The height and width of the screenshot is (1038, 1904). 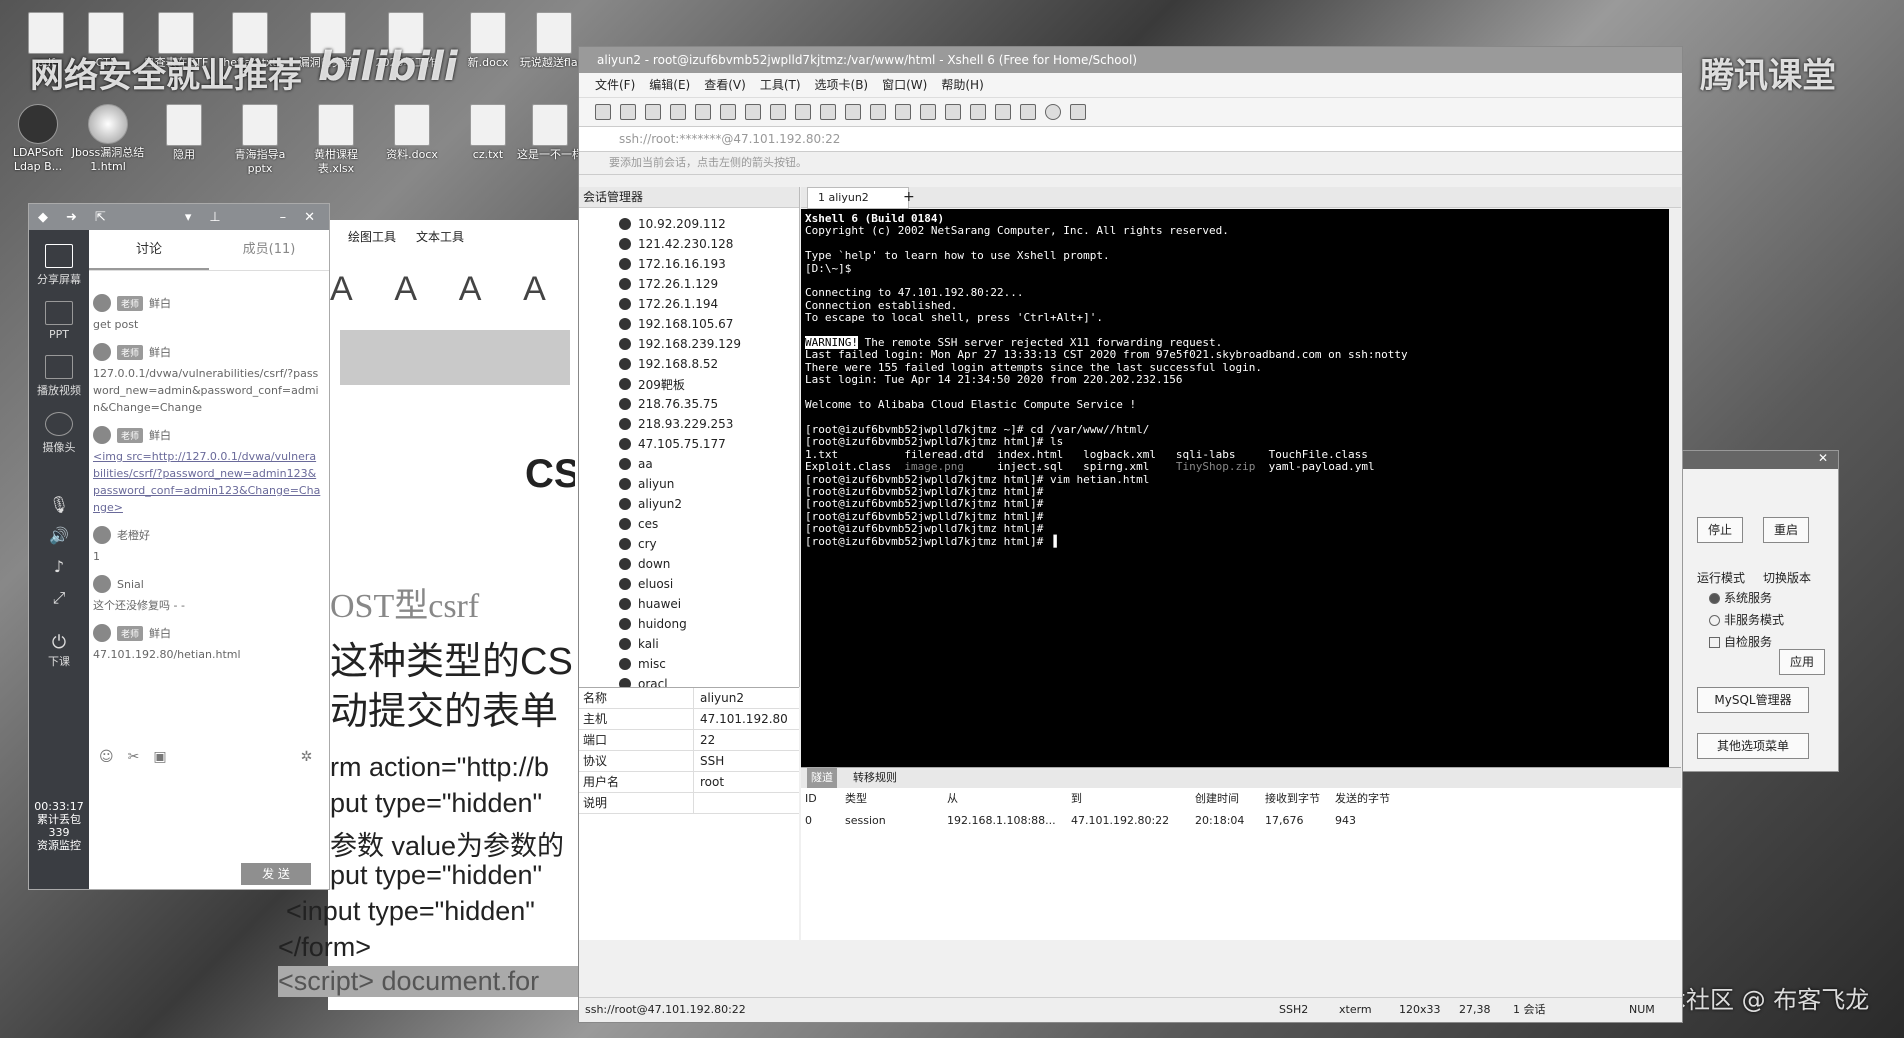 I want to click on arrow-icon: ➜, so click(x=71, y=217).